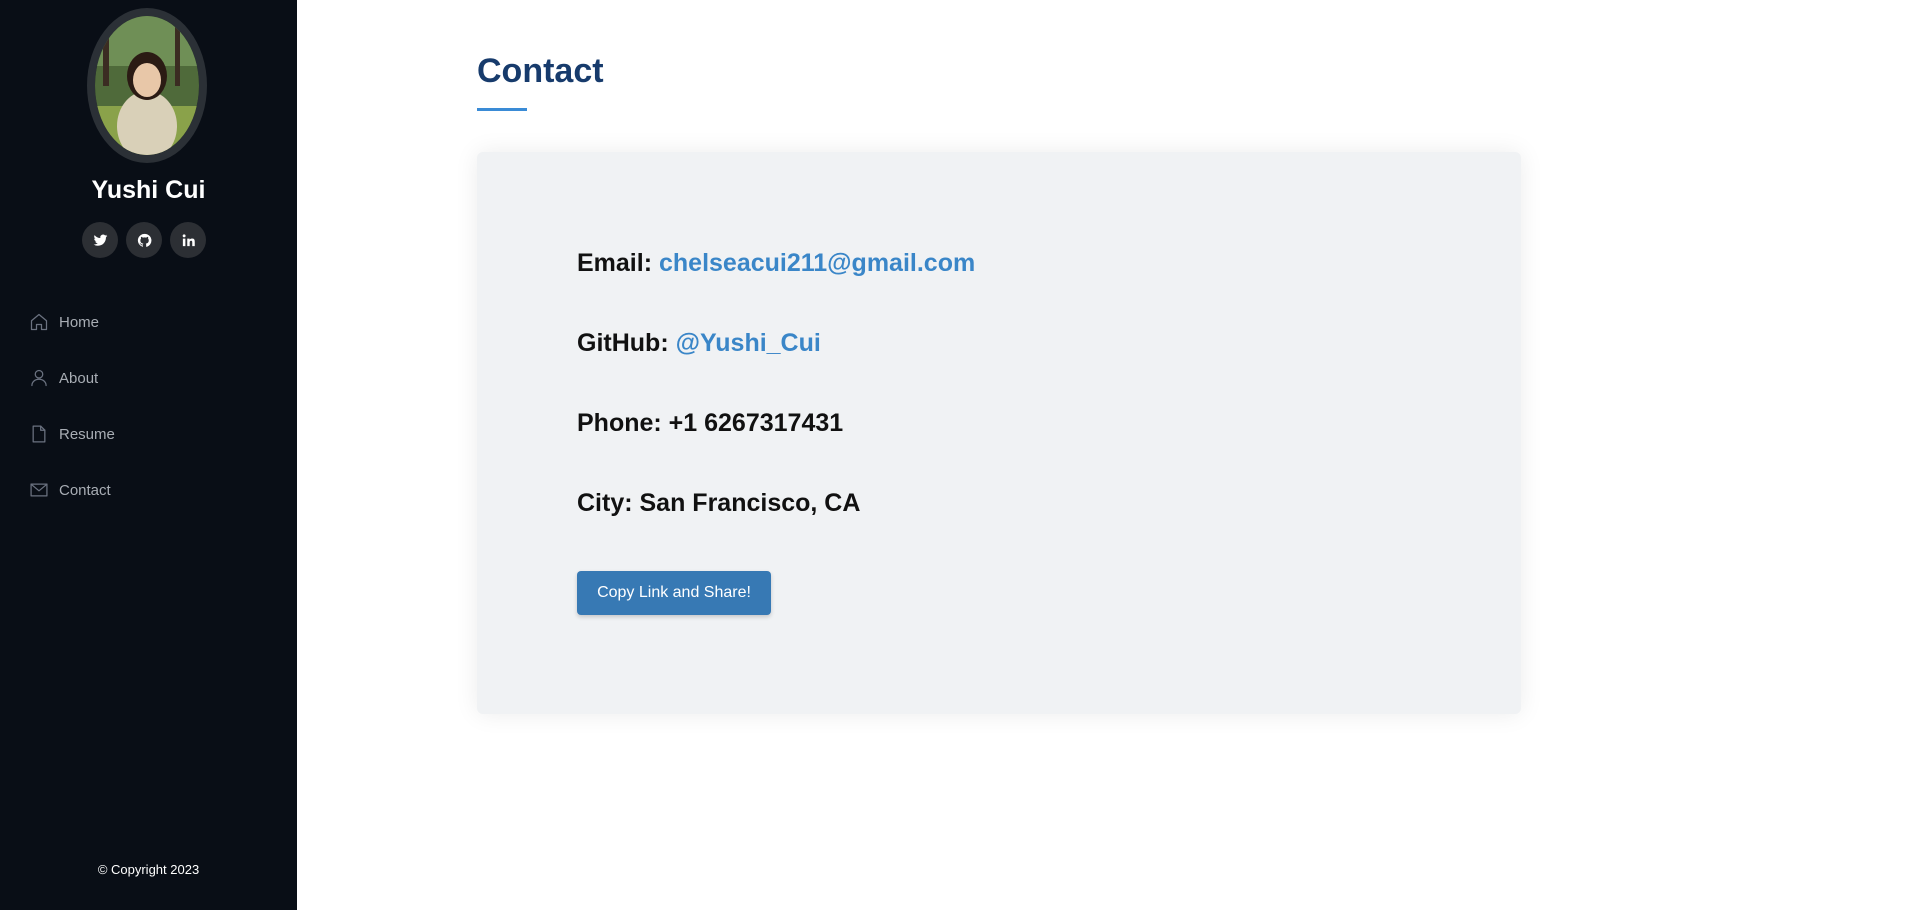 Image resolution: width=1913 pixels, height=910 pixels. I want to click on phone-label: Phone:, so click(623, 423).